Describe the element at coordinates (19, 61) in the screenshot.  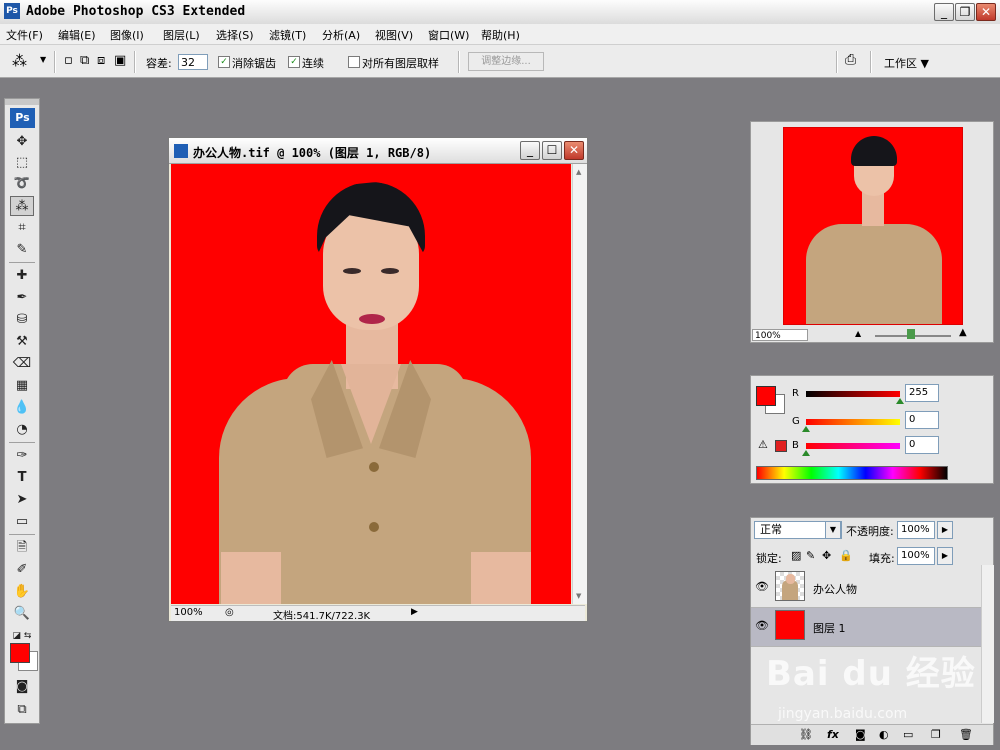
I see `magic-wand-preset-icon: ⁂` at that location.